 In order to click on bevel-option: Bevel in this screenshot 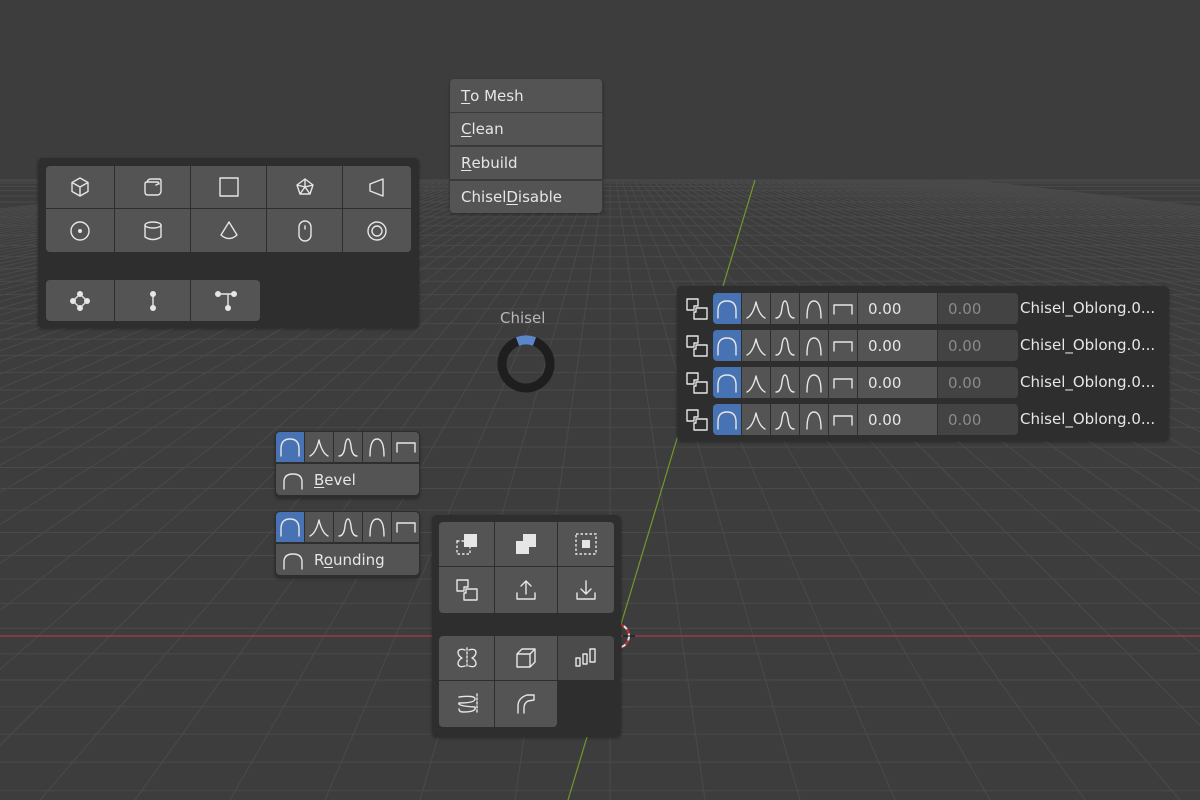, I will do `click(347, 479)`.